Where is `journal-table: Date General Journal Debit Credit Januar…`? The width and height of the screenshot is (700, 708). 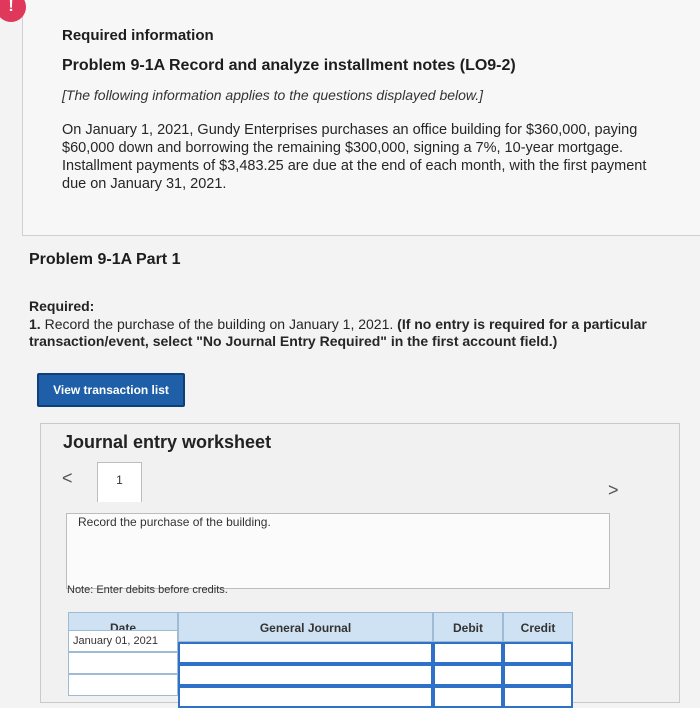
journal-table: Date General Journal Debit Credit Januar… is located at coordinates (320, 660).